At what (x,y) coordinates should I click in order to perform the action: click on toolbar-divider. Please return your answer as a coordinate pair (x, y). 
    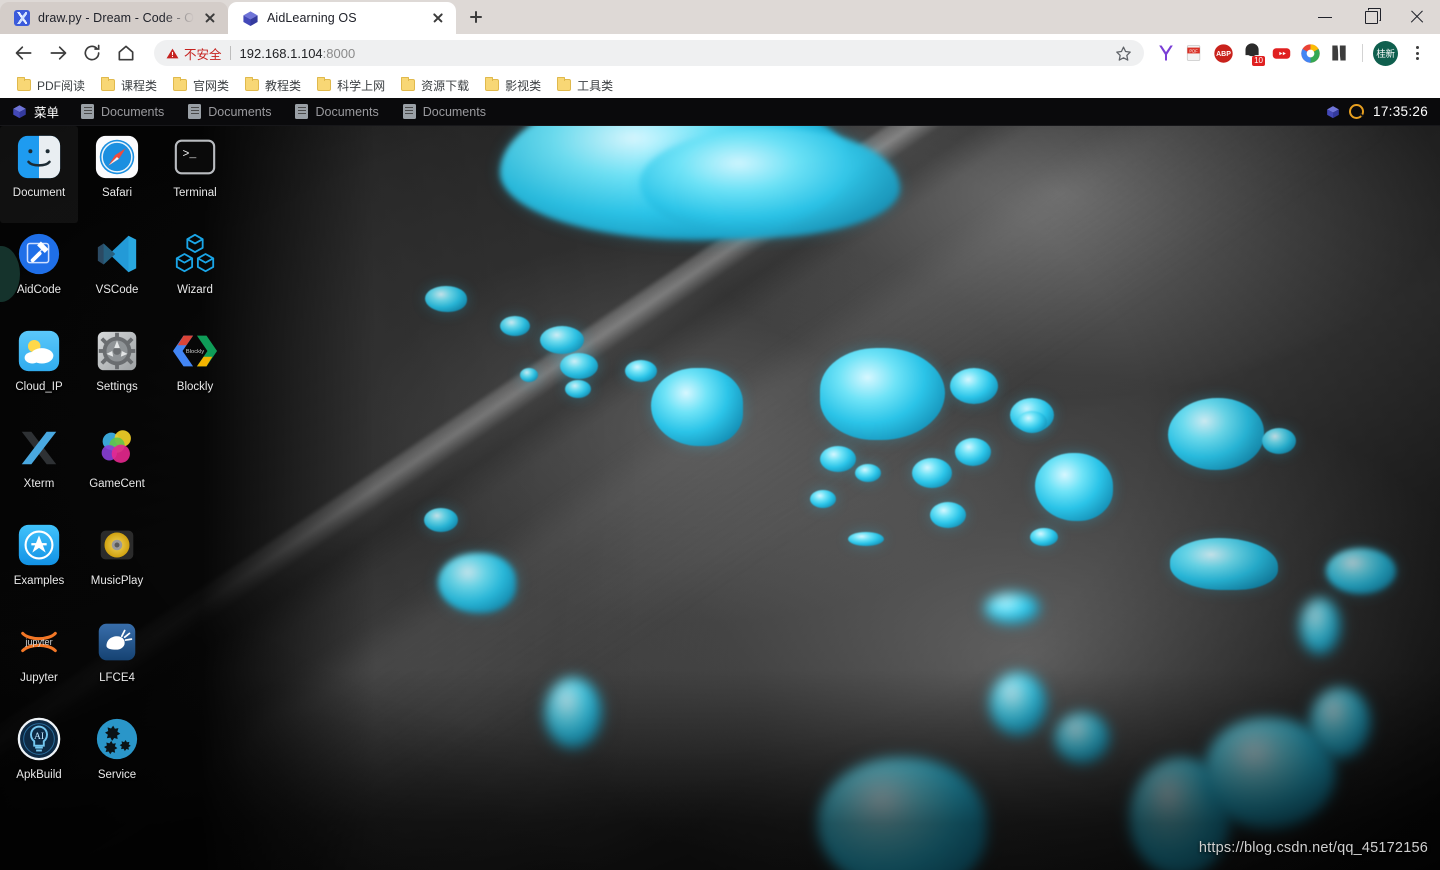
    Looking at the image, I should click on (1362, 53).